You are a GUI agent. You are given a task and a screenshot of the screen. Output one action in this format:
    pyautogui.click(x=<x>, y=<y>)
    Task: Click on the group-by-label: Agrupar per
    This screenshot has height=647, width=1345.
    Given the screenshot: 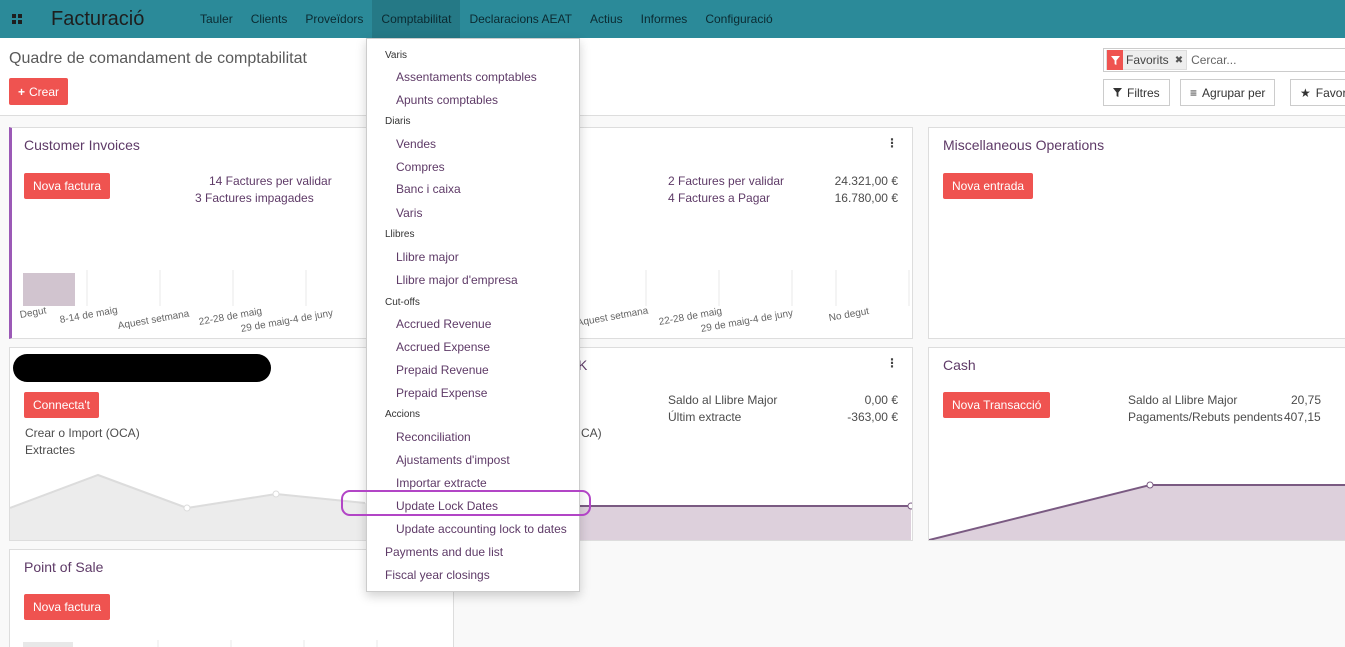 What is the action you would take?
    pyautogui.click(x=1234, y=92)
    